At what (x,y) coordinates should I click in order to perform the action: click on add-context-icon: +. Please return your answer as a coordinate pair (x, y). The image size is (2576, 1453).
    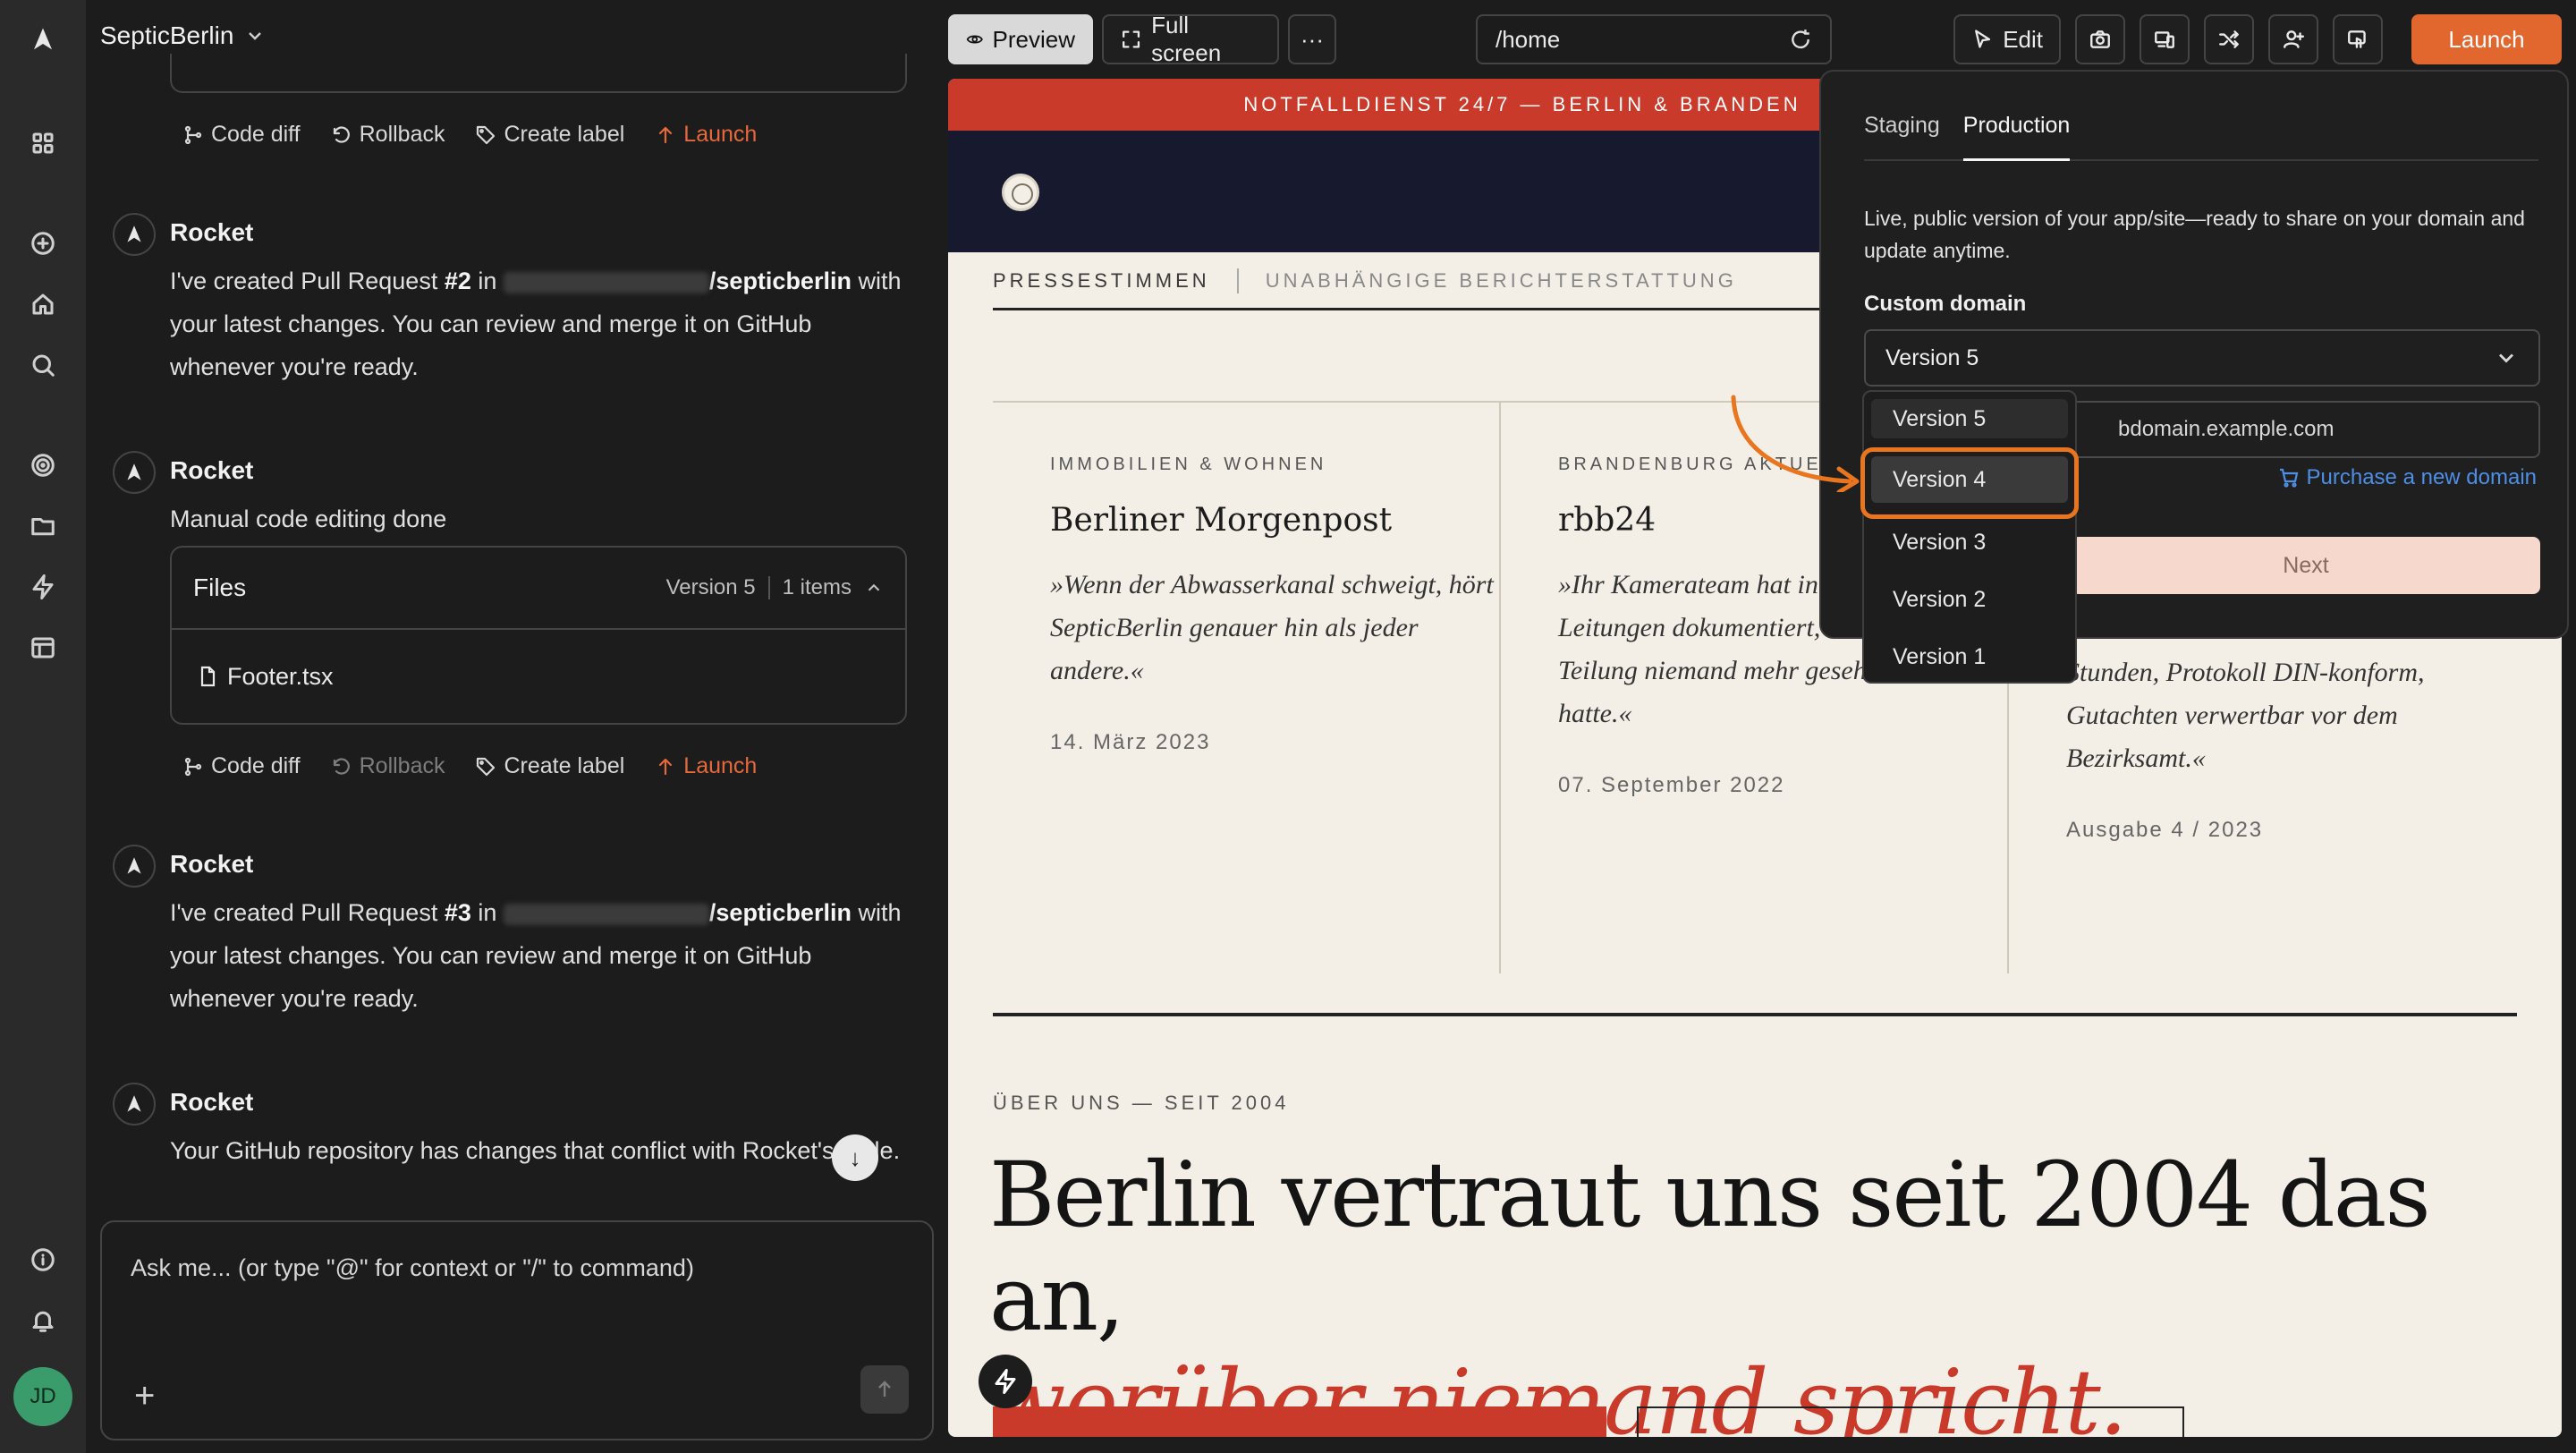
    Looking at the image, I should click on (144, 1396).